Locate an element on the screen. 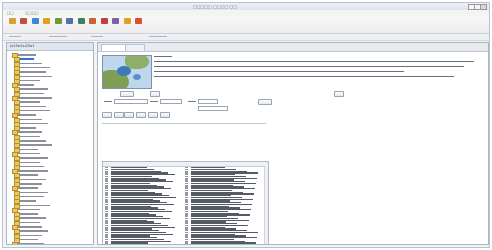 The height and width of the screenshot is (250, 492). map-icon is located at coordinates (81, 21).